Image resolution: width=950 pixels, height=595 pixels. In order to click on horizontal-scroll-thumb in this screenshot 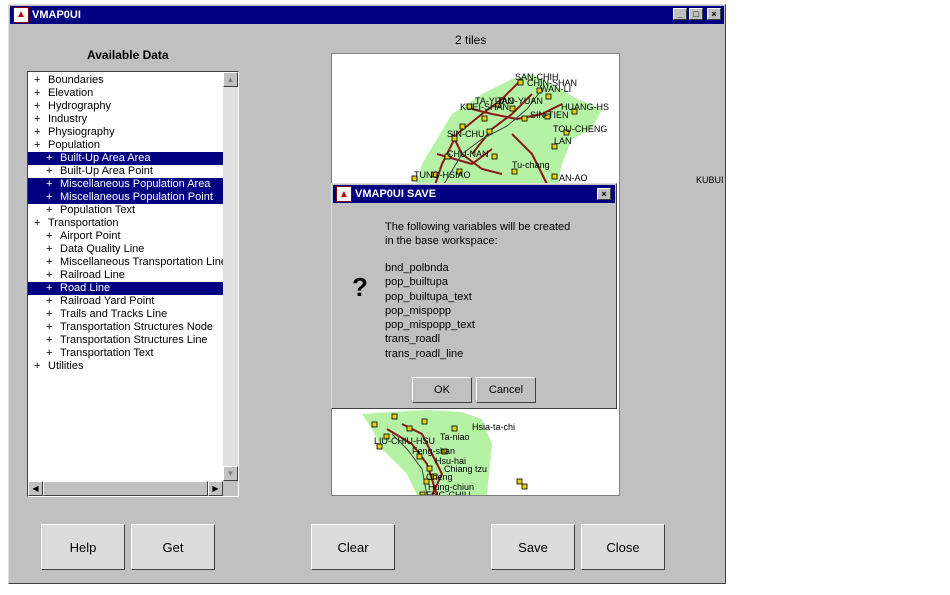, I will do `click(125, 488)`.